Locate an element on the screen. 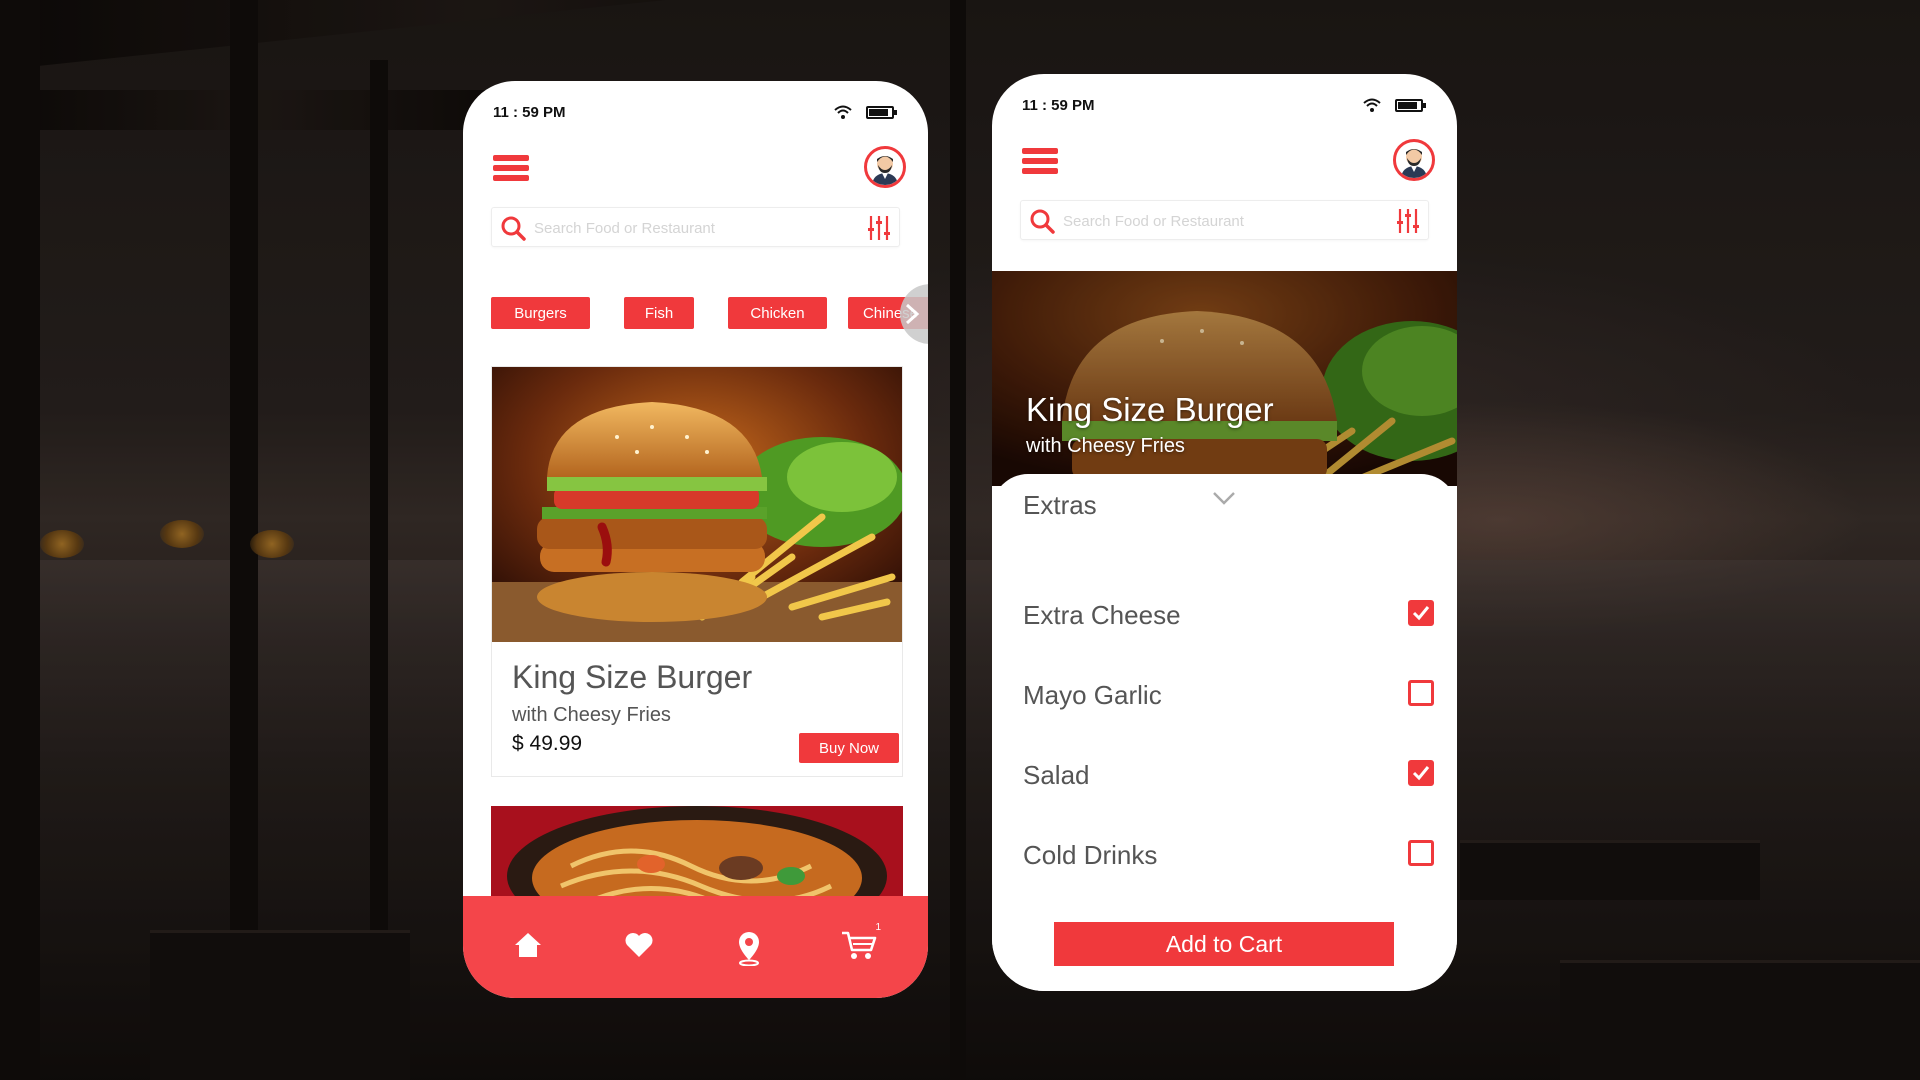 The width and height of the screenshot is (1920, 1080). extra-option-row: Cold Drinks is located at coordinates (1228, 854).